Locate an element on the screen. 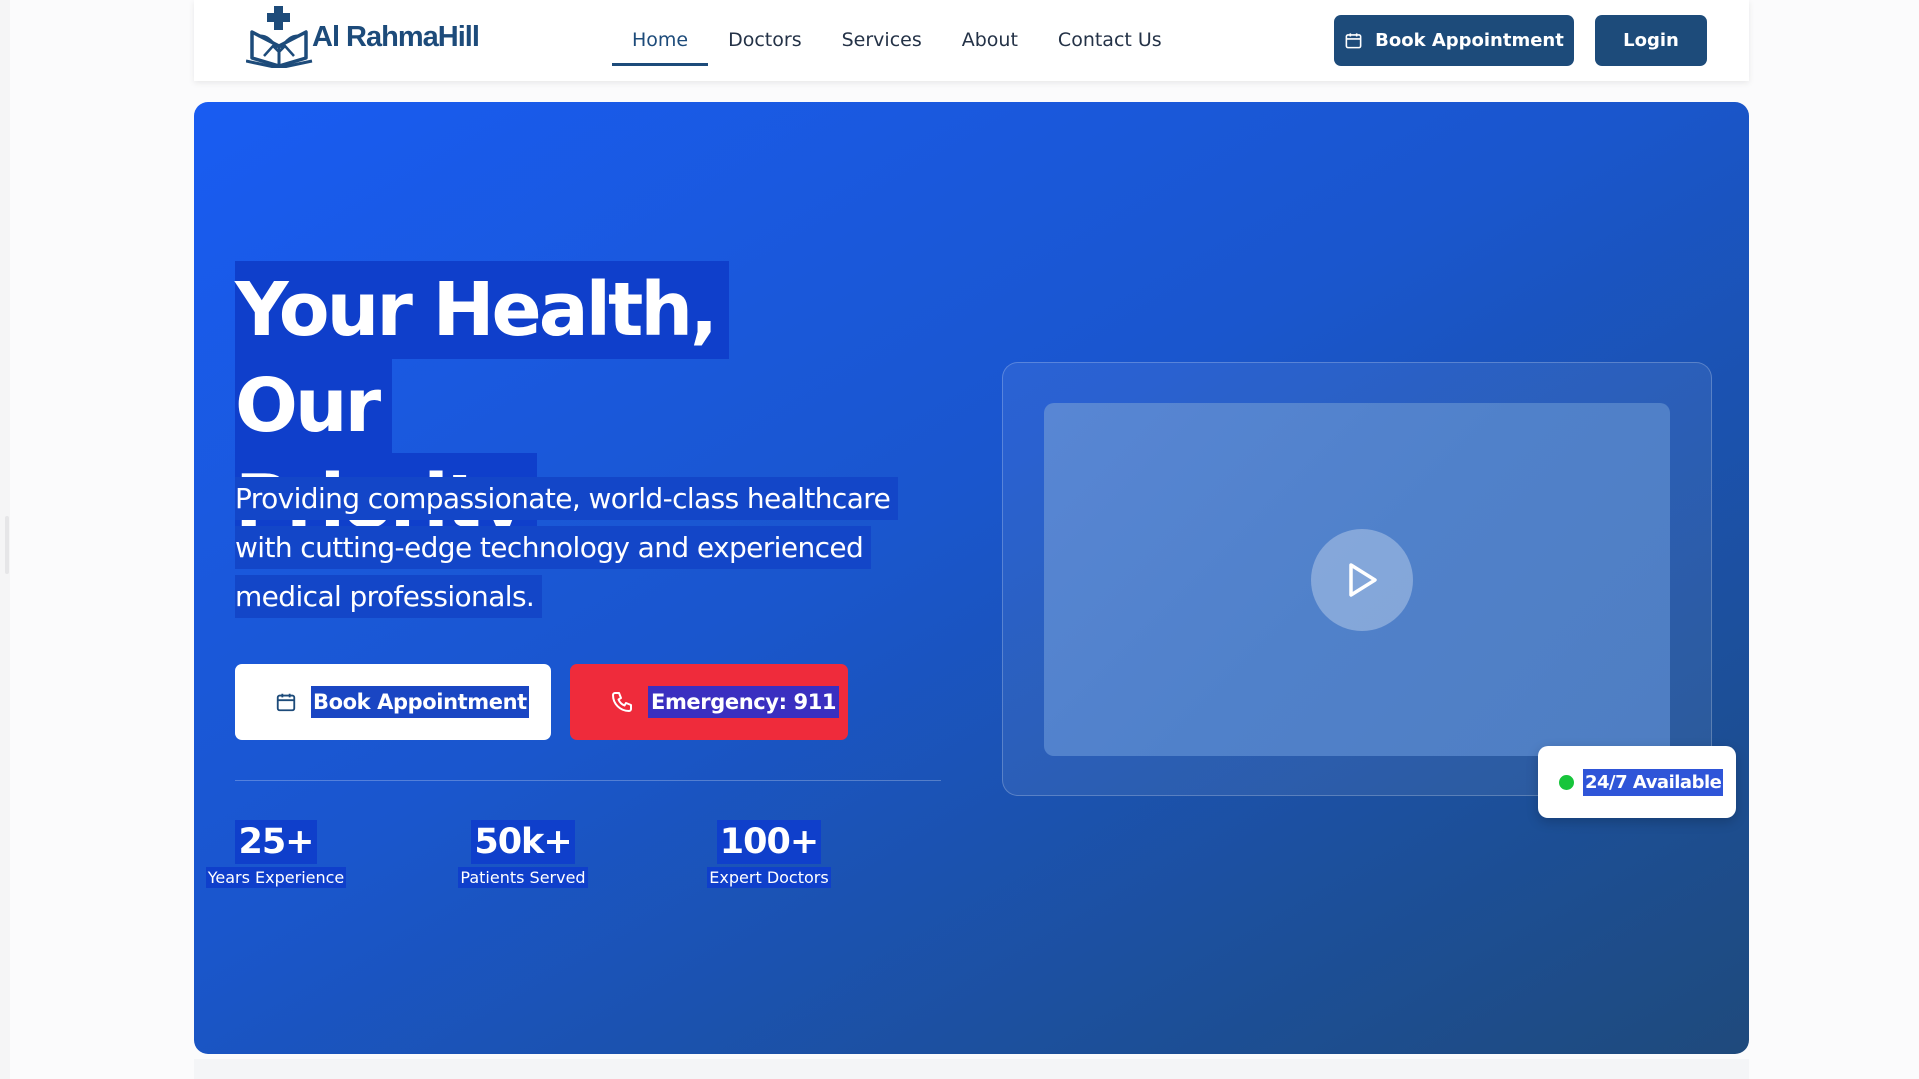 The height and width of the screenshot is (1079, 1919). next-section-peek is located at coordinates (971, 1069).